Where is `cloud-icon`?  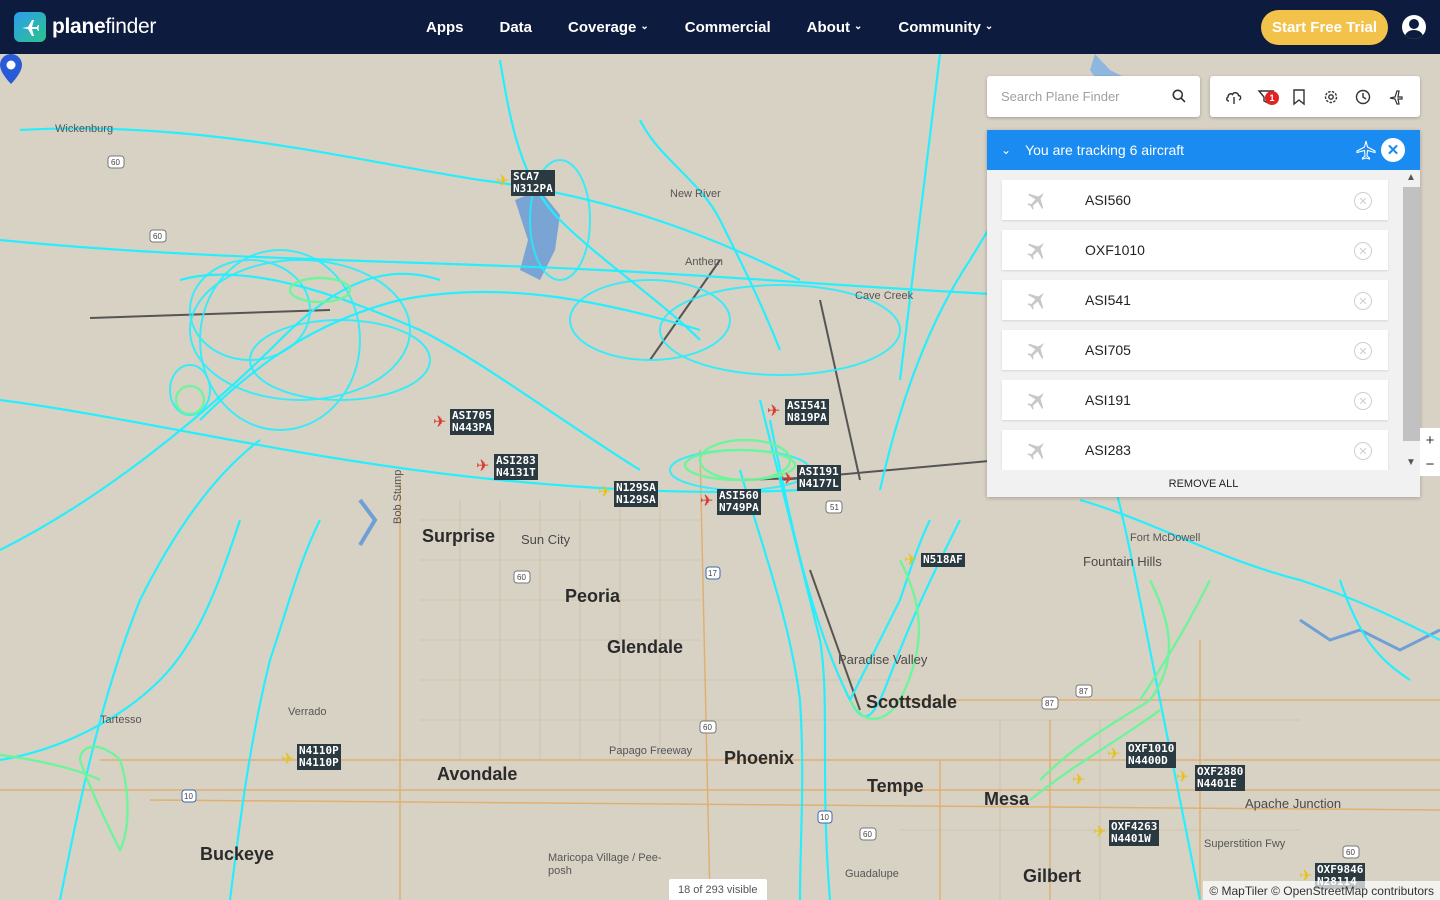 cloud-icon is located at coordinates (1234, 97).